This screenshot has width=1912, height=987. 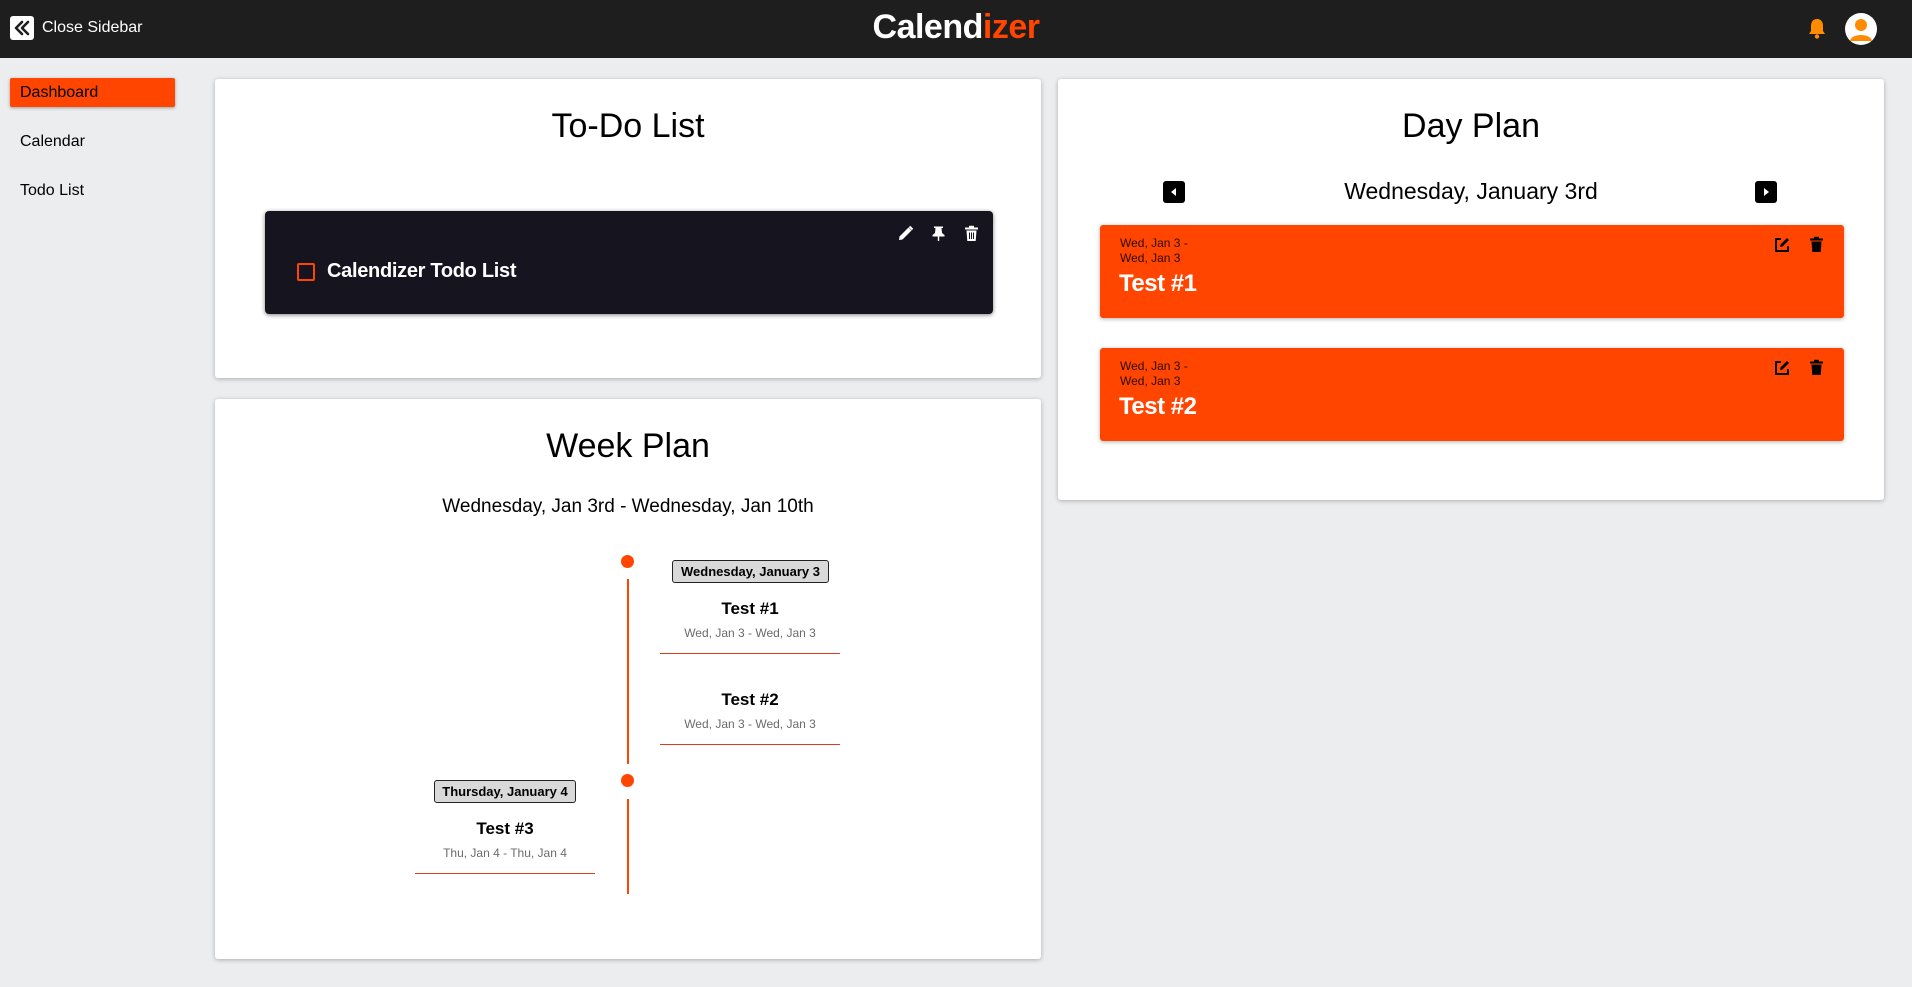 I want to click on brand-text-part2: izer, so click(x=1011, y=27).